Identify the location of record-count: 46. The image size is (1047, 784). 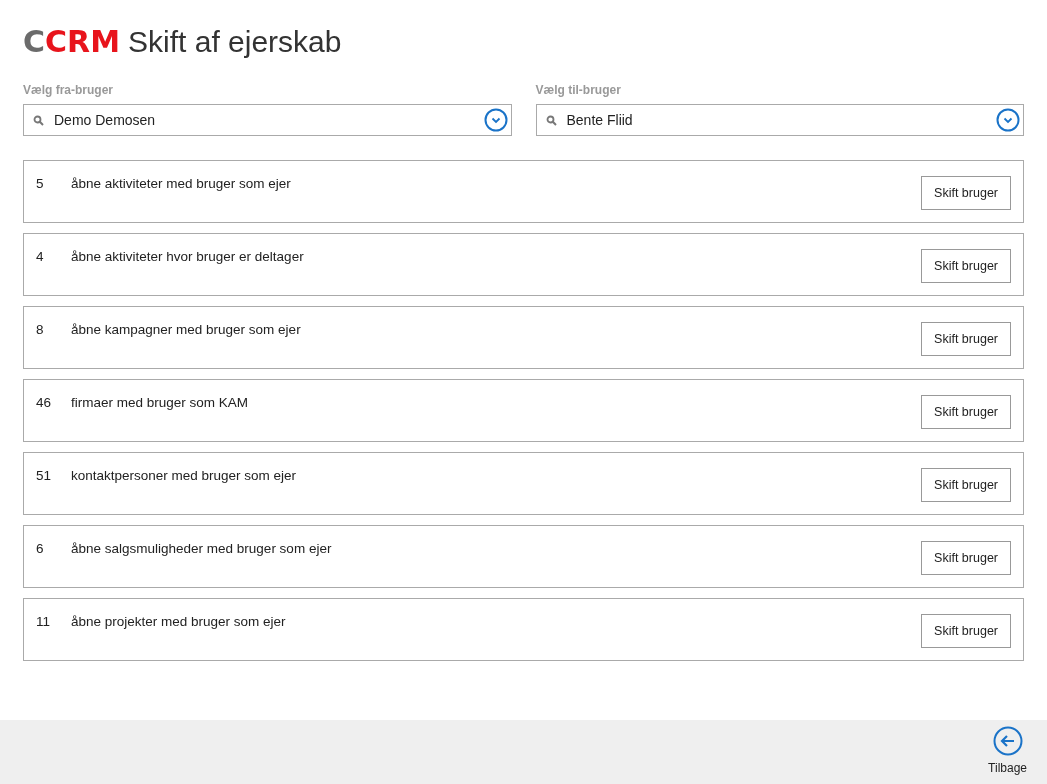
(44, 403).